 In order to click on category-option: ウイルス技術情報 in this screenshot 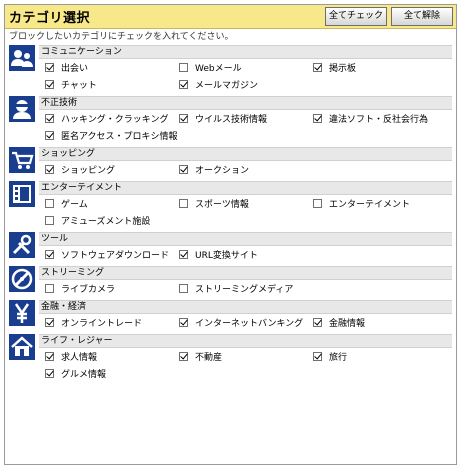, I will do `click(246, 118)`.